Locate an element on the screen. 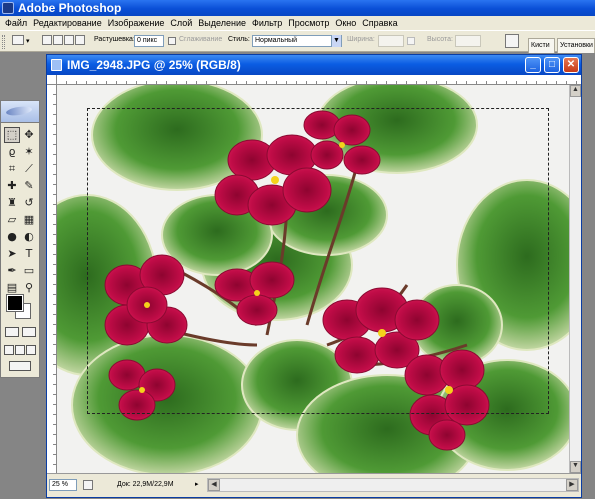 The image size is (595, 499). chevron-down-icon: ▼ is located at coordinates (336, 41).